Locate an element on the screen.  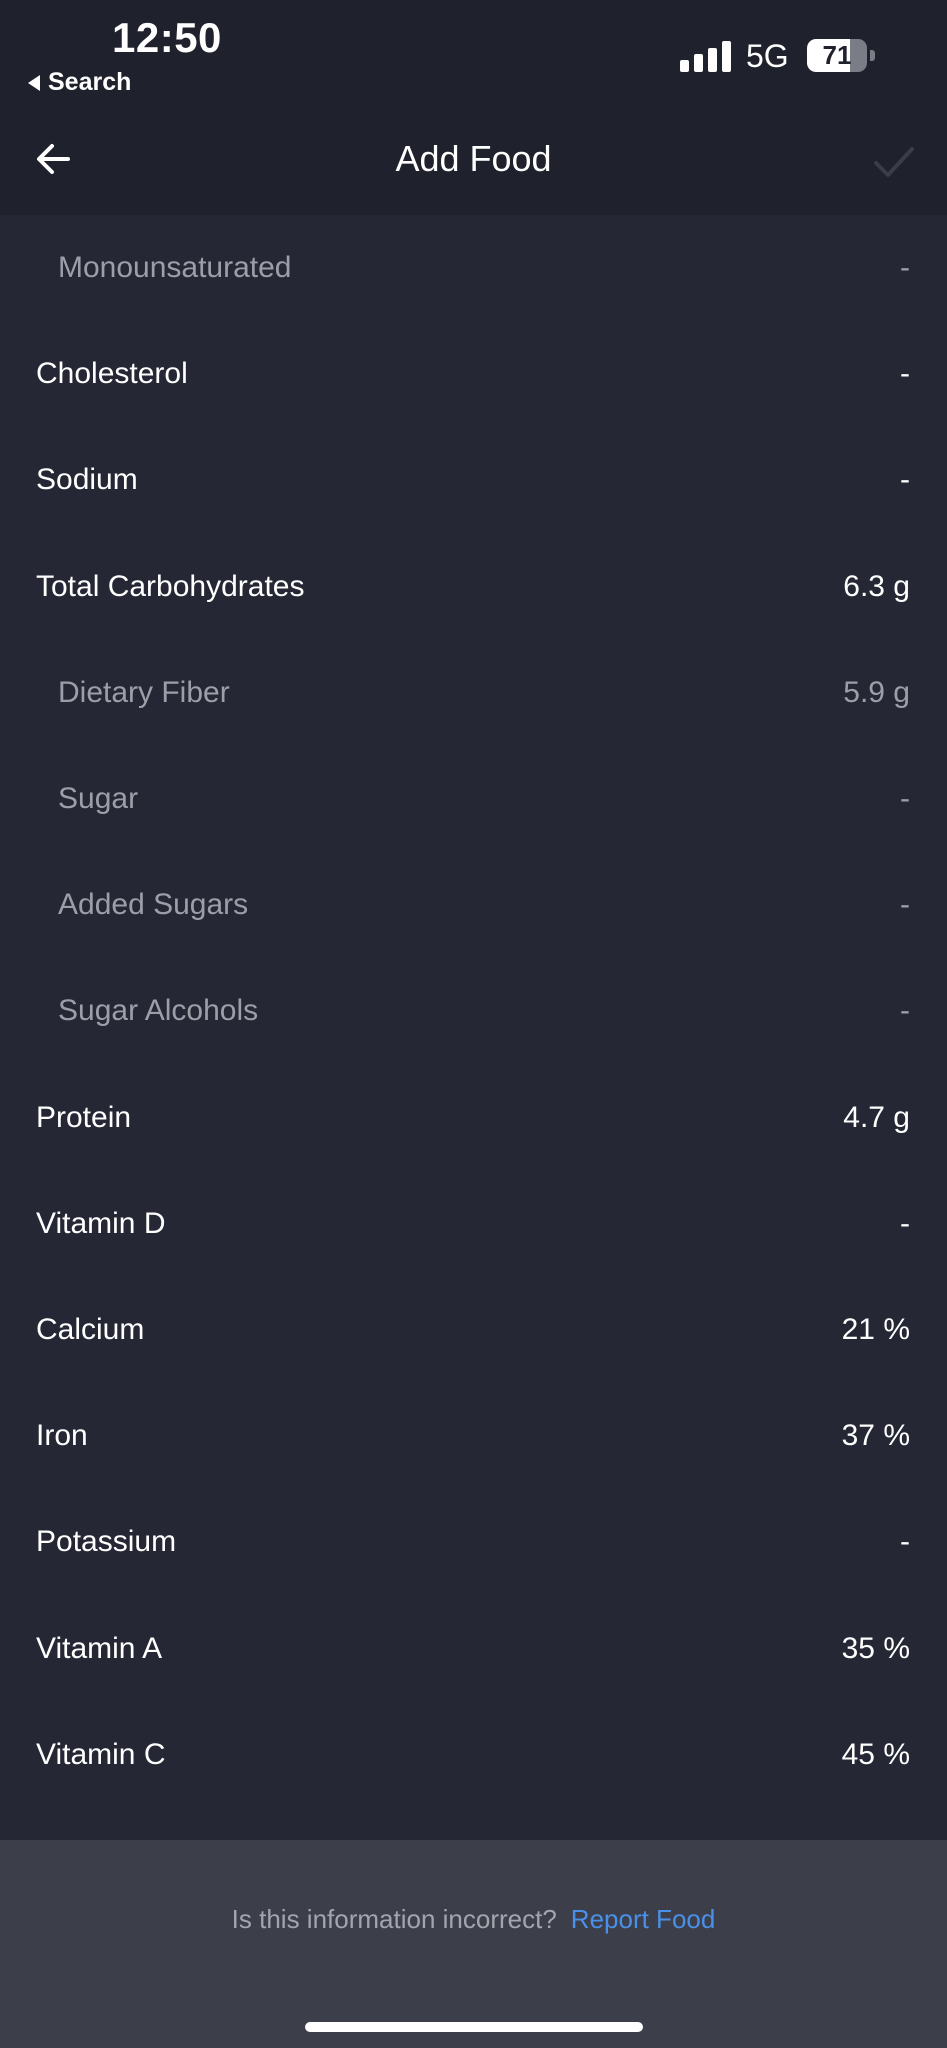
nutrient-row: Potassium - is located at coordinates (473, 1542).